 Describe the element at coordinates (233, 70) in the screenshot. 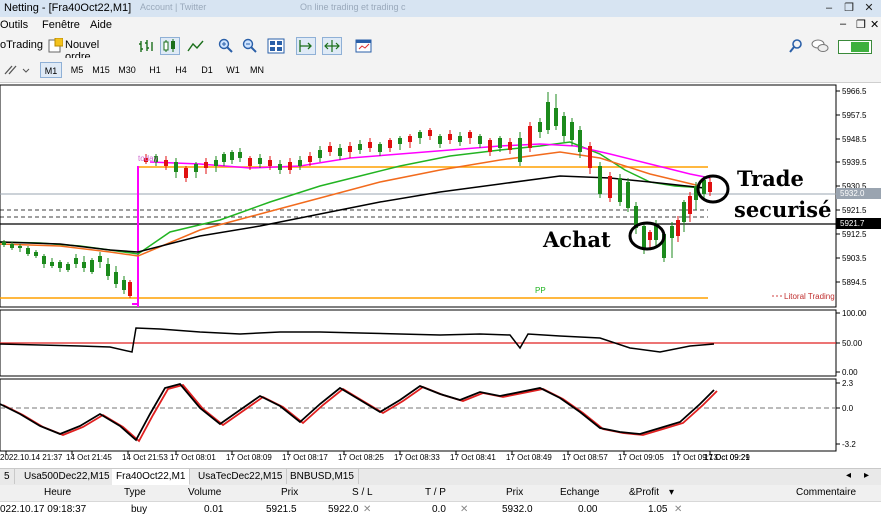

I see `timeframe-w1: W1` at that location.